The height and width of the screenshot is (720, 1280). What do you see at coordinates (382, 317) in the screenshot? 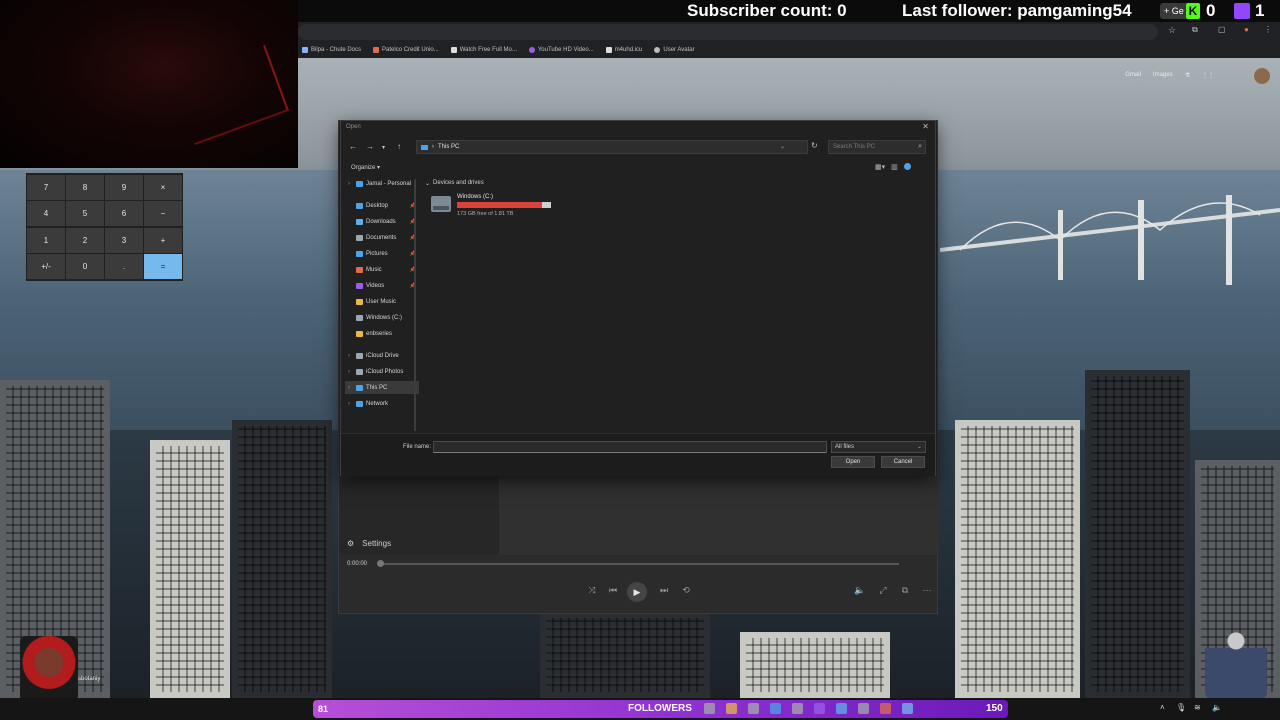
I see `nav-item: Windows (C:)` at bounding box center [382, 317].